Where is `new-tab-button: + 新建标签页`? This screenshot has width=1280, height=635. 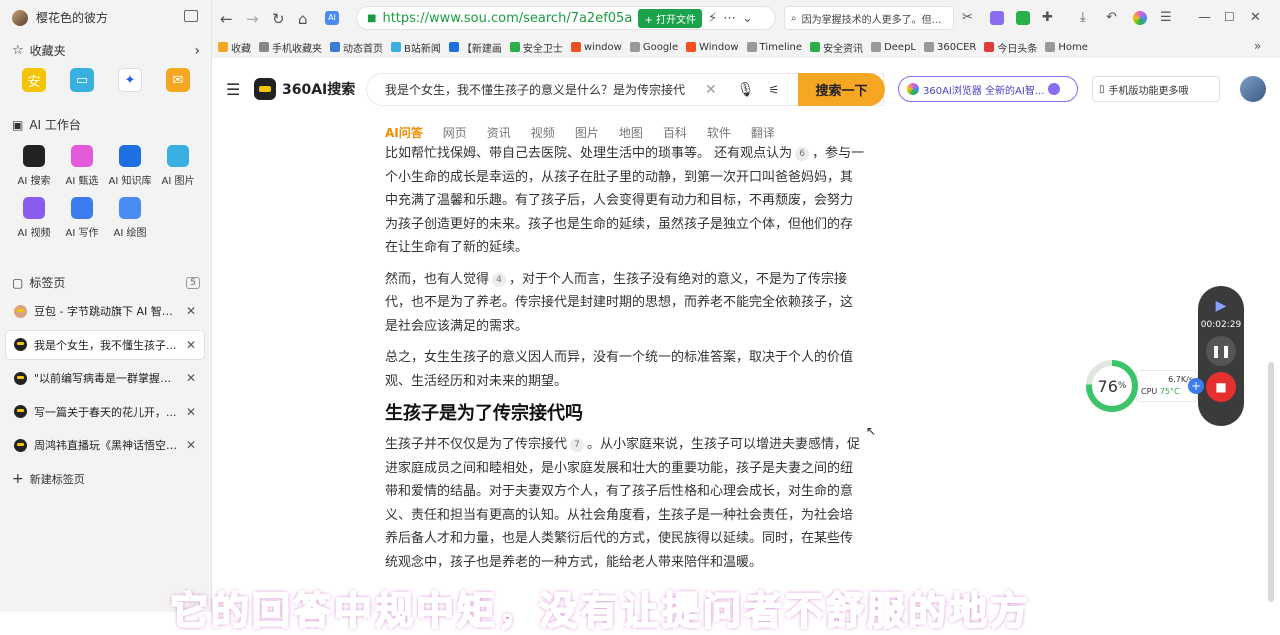
new-tab-button: + 新建标签页 is located at coordinates (48, 479).